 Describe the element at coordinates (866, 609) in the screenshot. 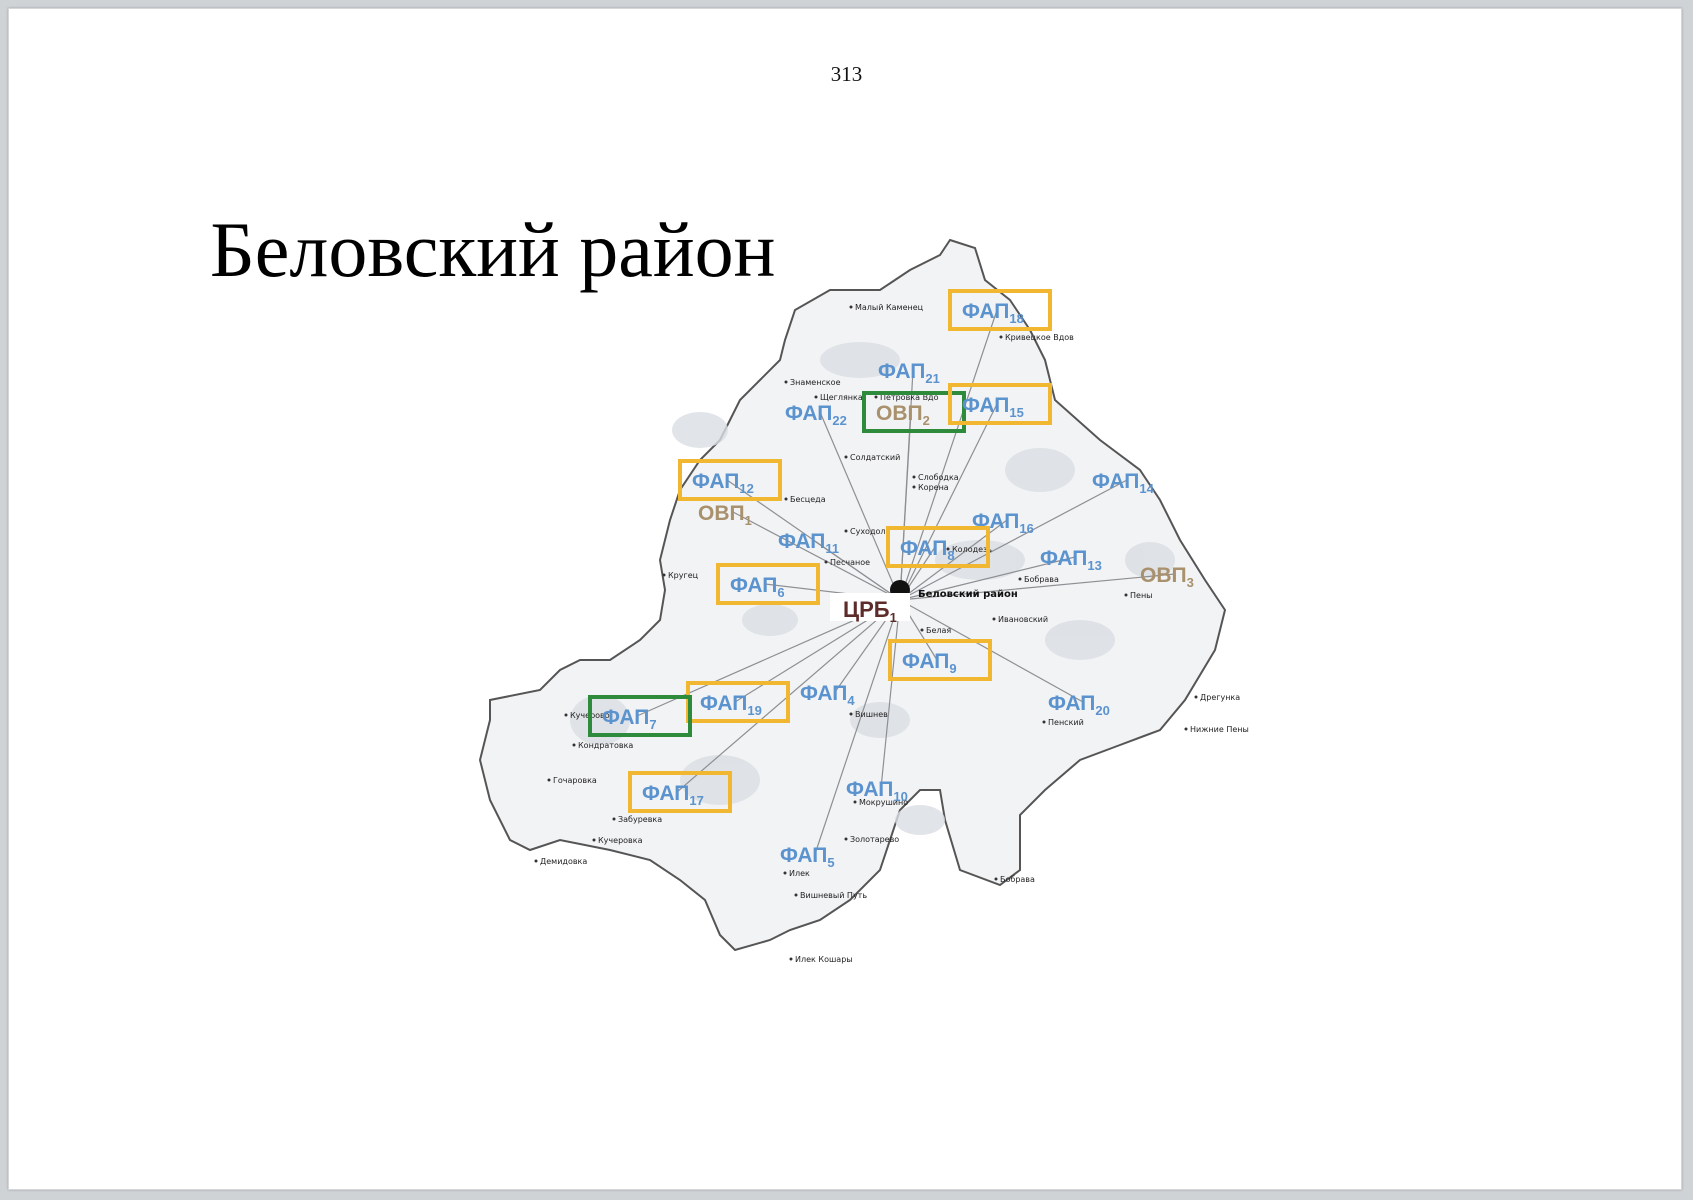

I see `hub-name: ЦРБ` at that location.